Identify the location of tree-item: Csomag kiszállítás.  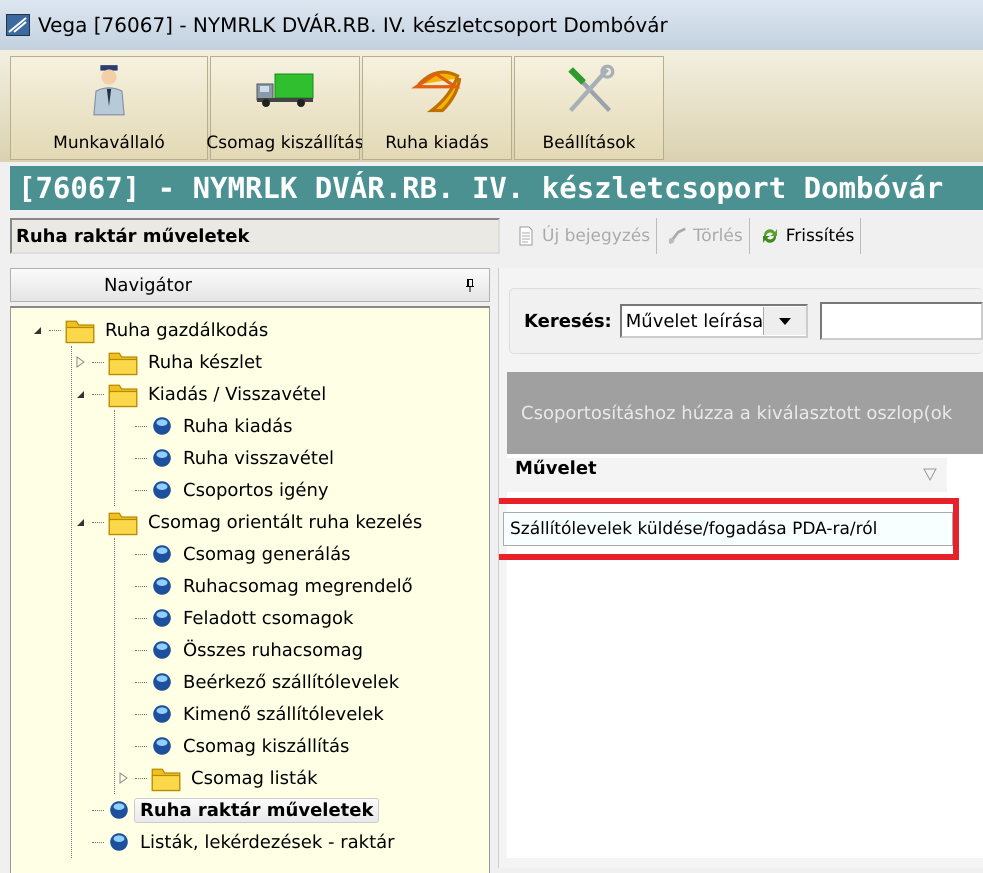
(266, 746).